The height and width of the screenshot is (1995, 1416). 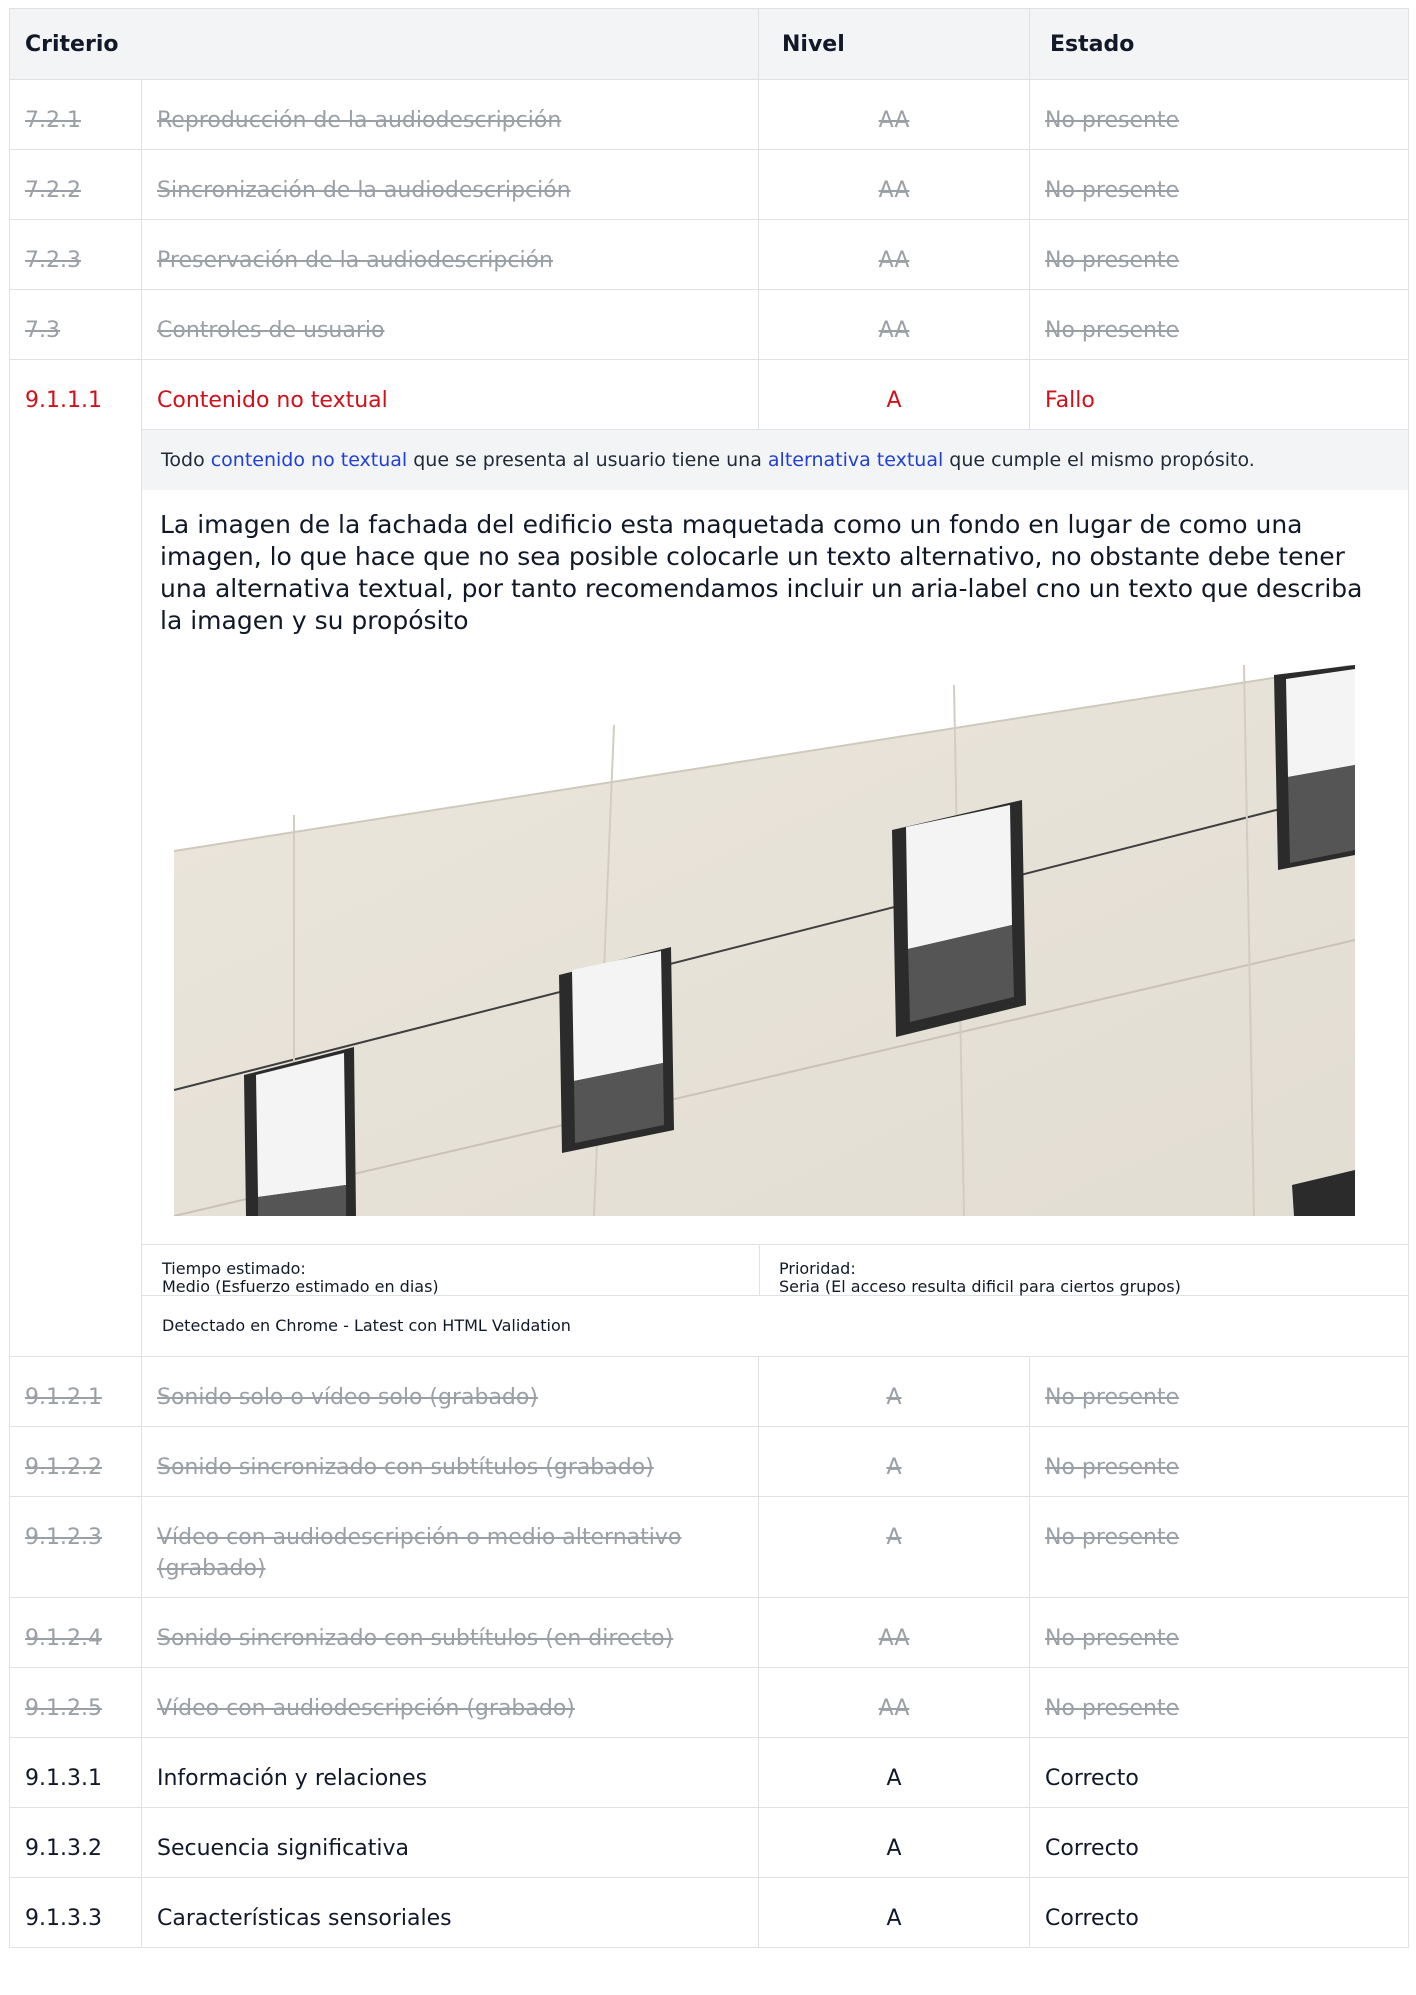 I want to click on criterion-title: Características sensoriales, so click(x=304, y=1918).